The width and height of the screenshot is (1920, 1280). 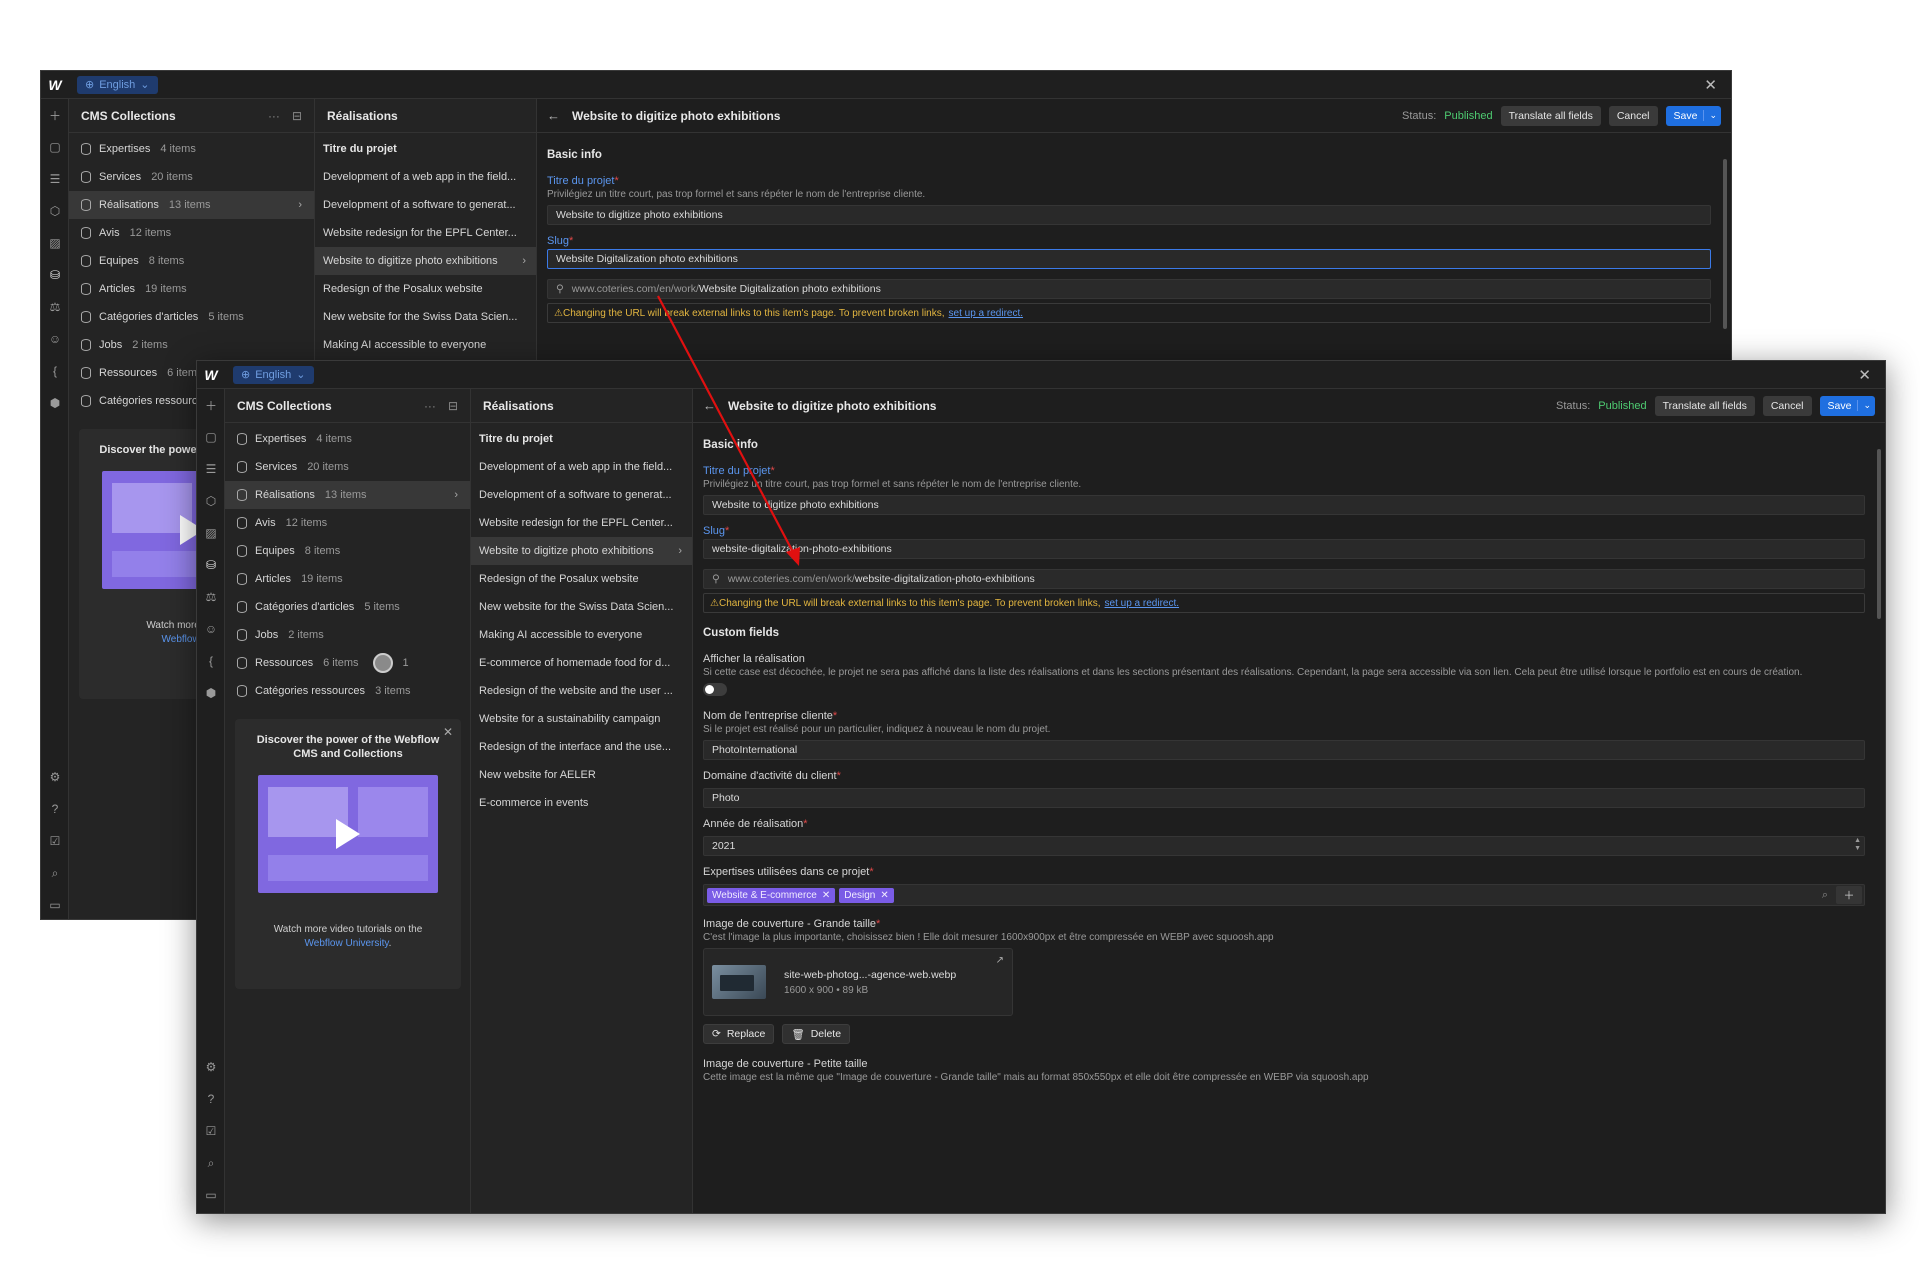 What do you see at coordinates (581, 775) in the screenshot?
I see `list-item: New website for AELER` at bounding box center [581, 775].